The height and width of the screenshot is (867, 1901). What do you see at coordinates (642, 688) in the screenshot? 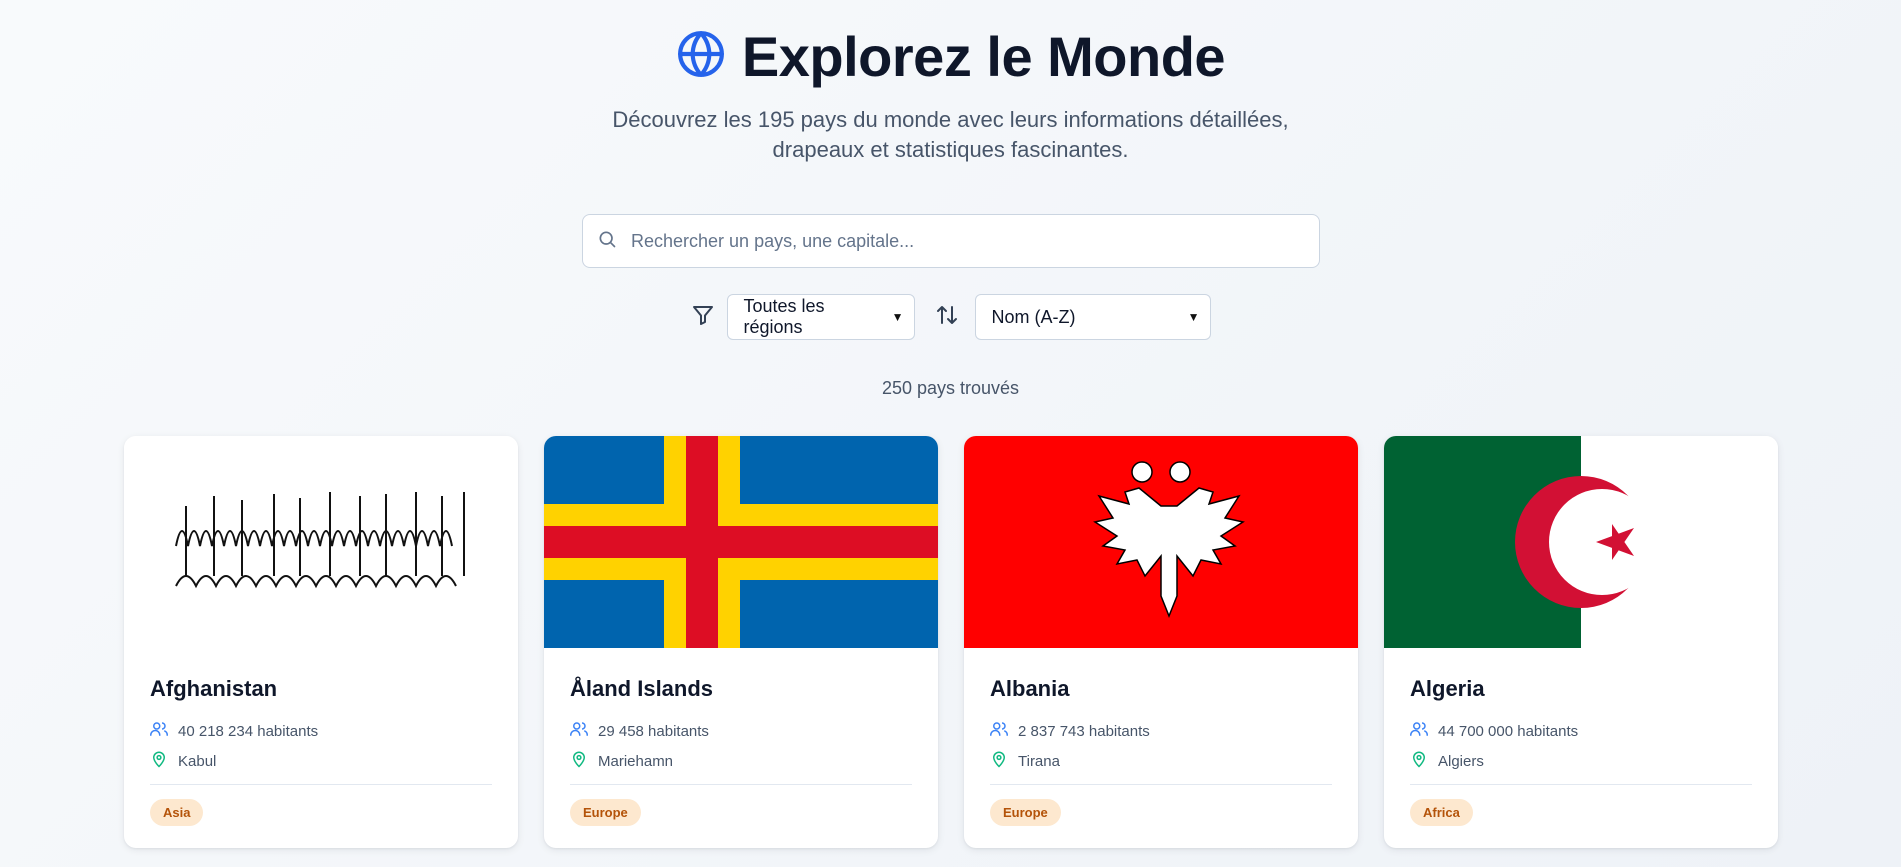
I see `country-name: Åland Islands` at bounding box center [642, 688].